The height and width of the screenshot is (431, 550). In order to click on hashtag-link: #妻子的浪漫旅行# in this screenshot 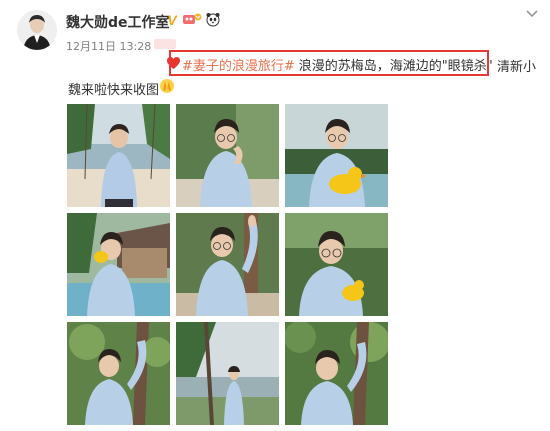, I will do `click(238, 64)`.